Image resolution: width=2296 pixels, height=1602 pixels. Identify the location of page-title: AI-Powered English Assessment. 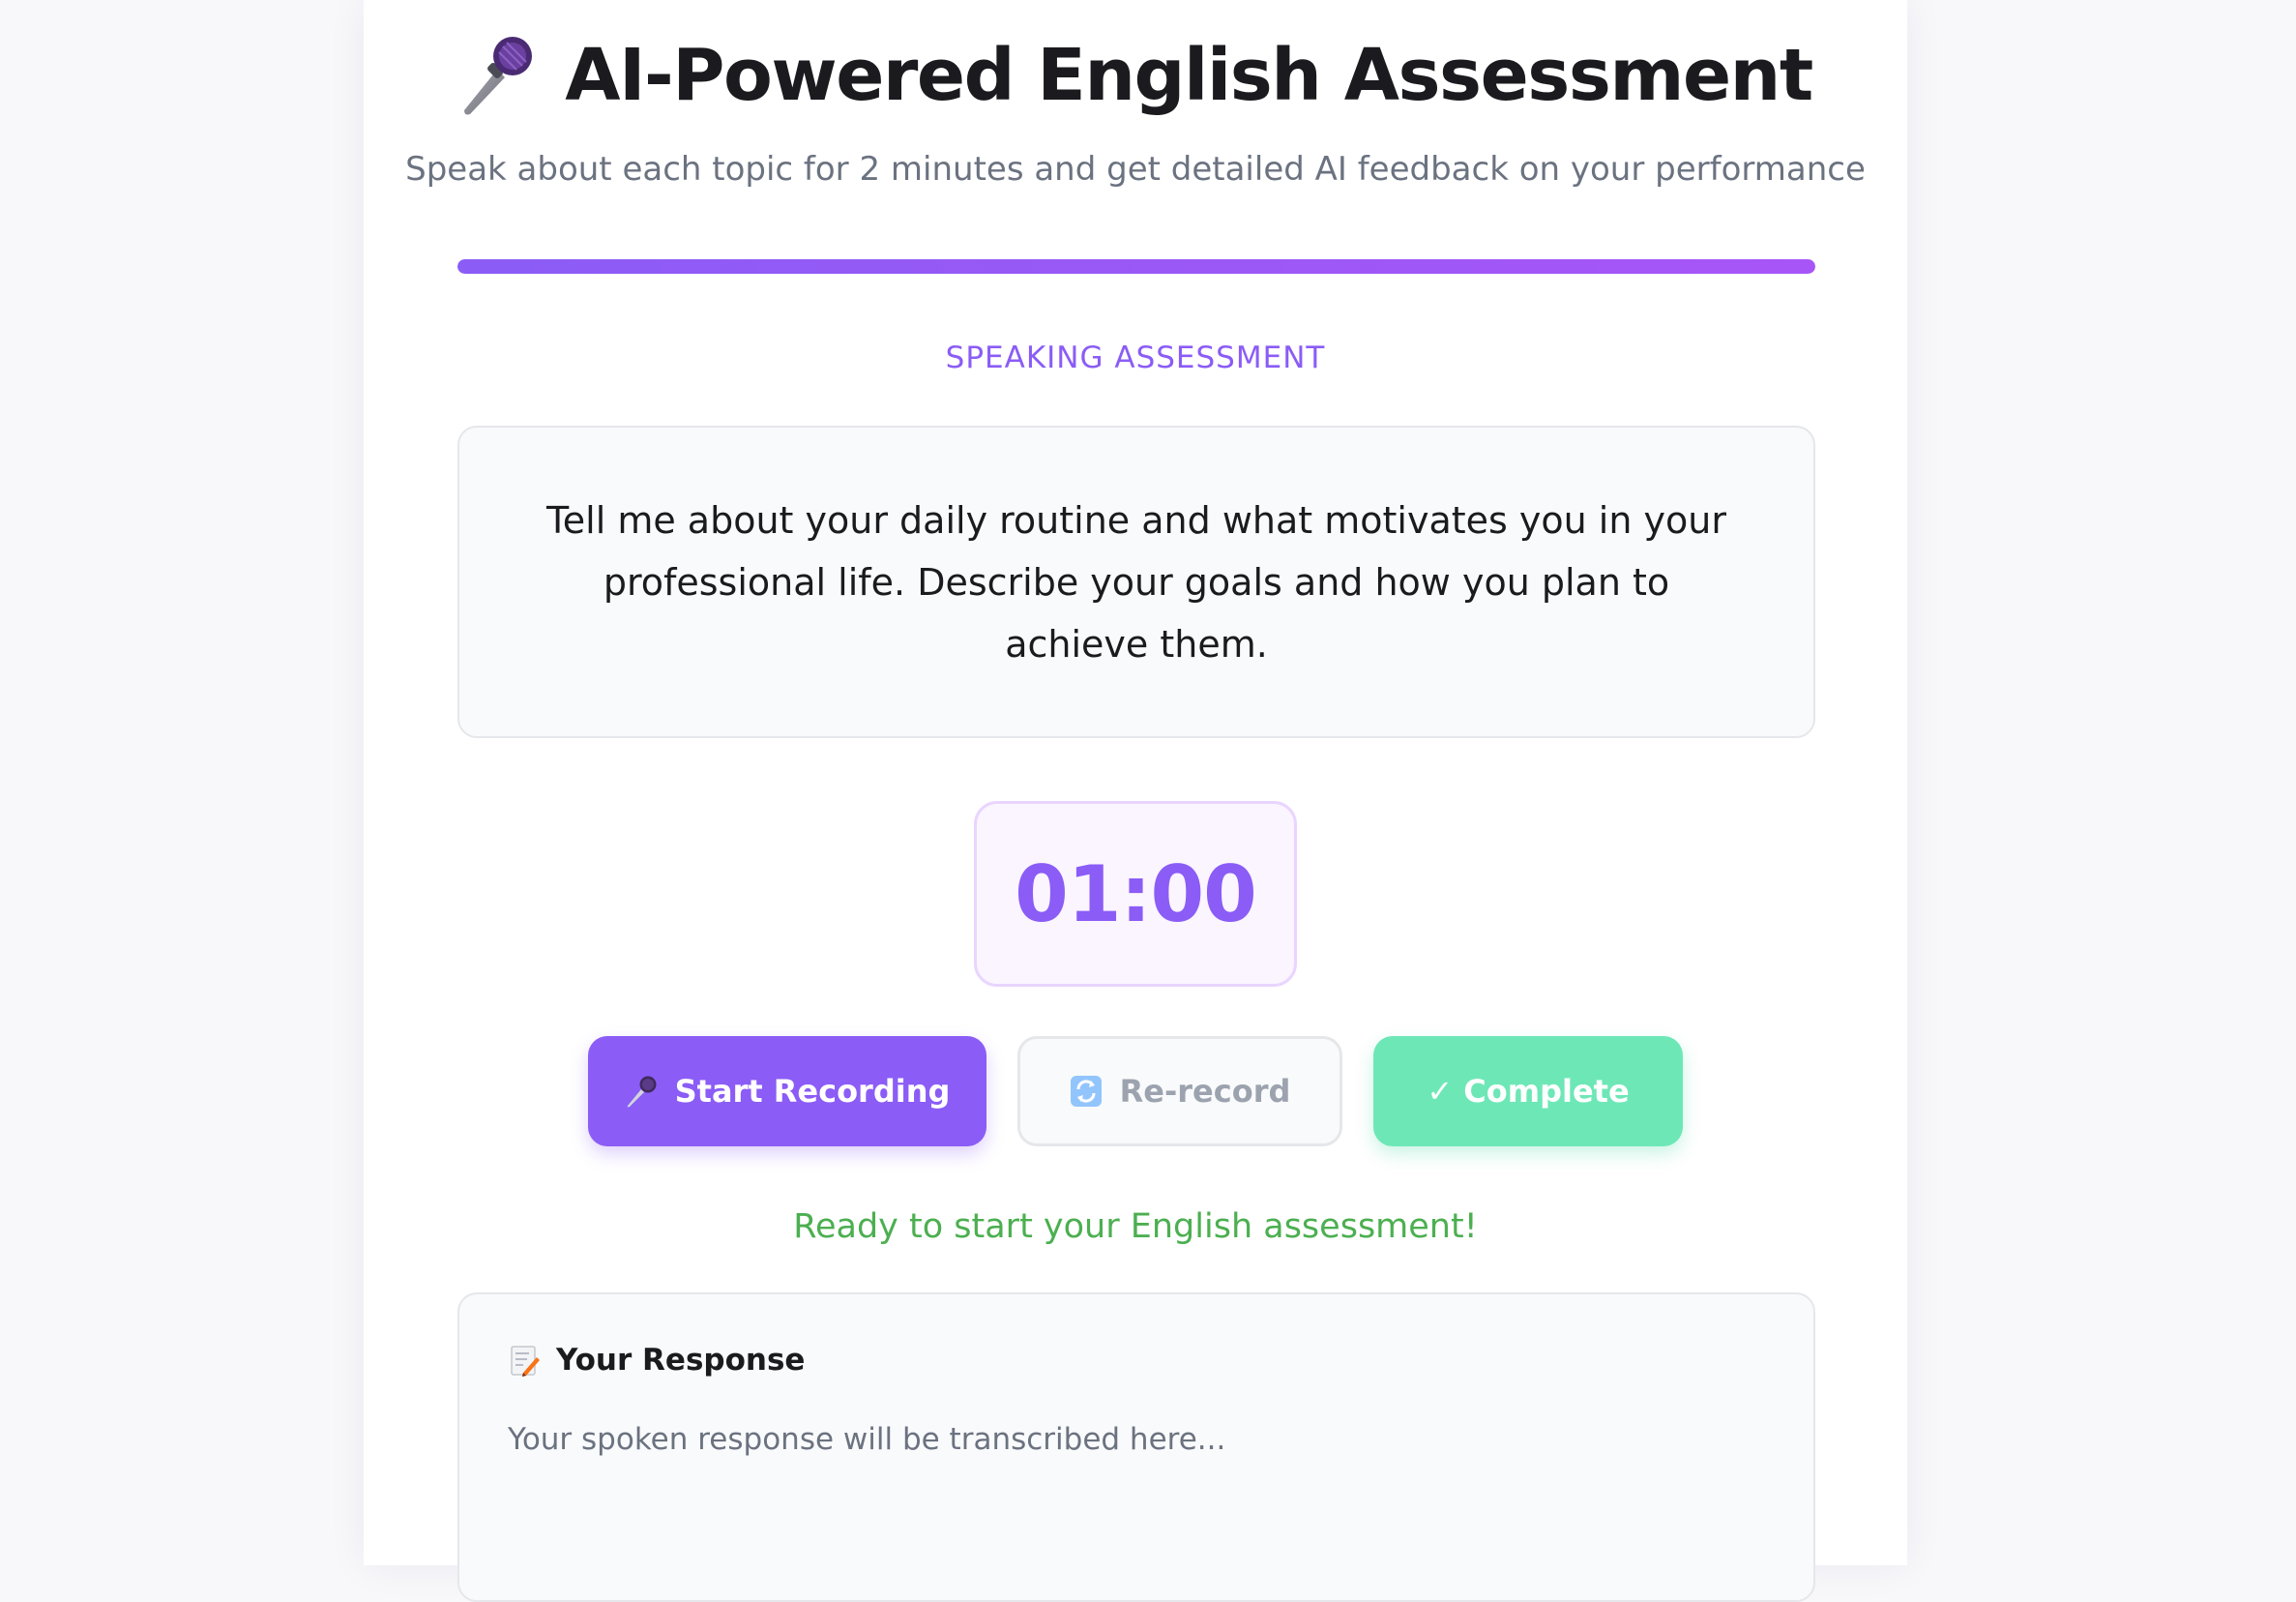
(1189, 76).